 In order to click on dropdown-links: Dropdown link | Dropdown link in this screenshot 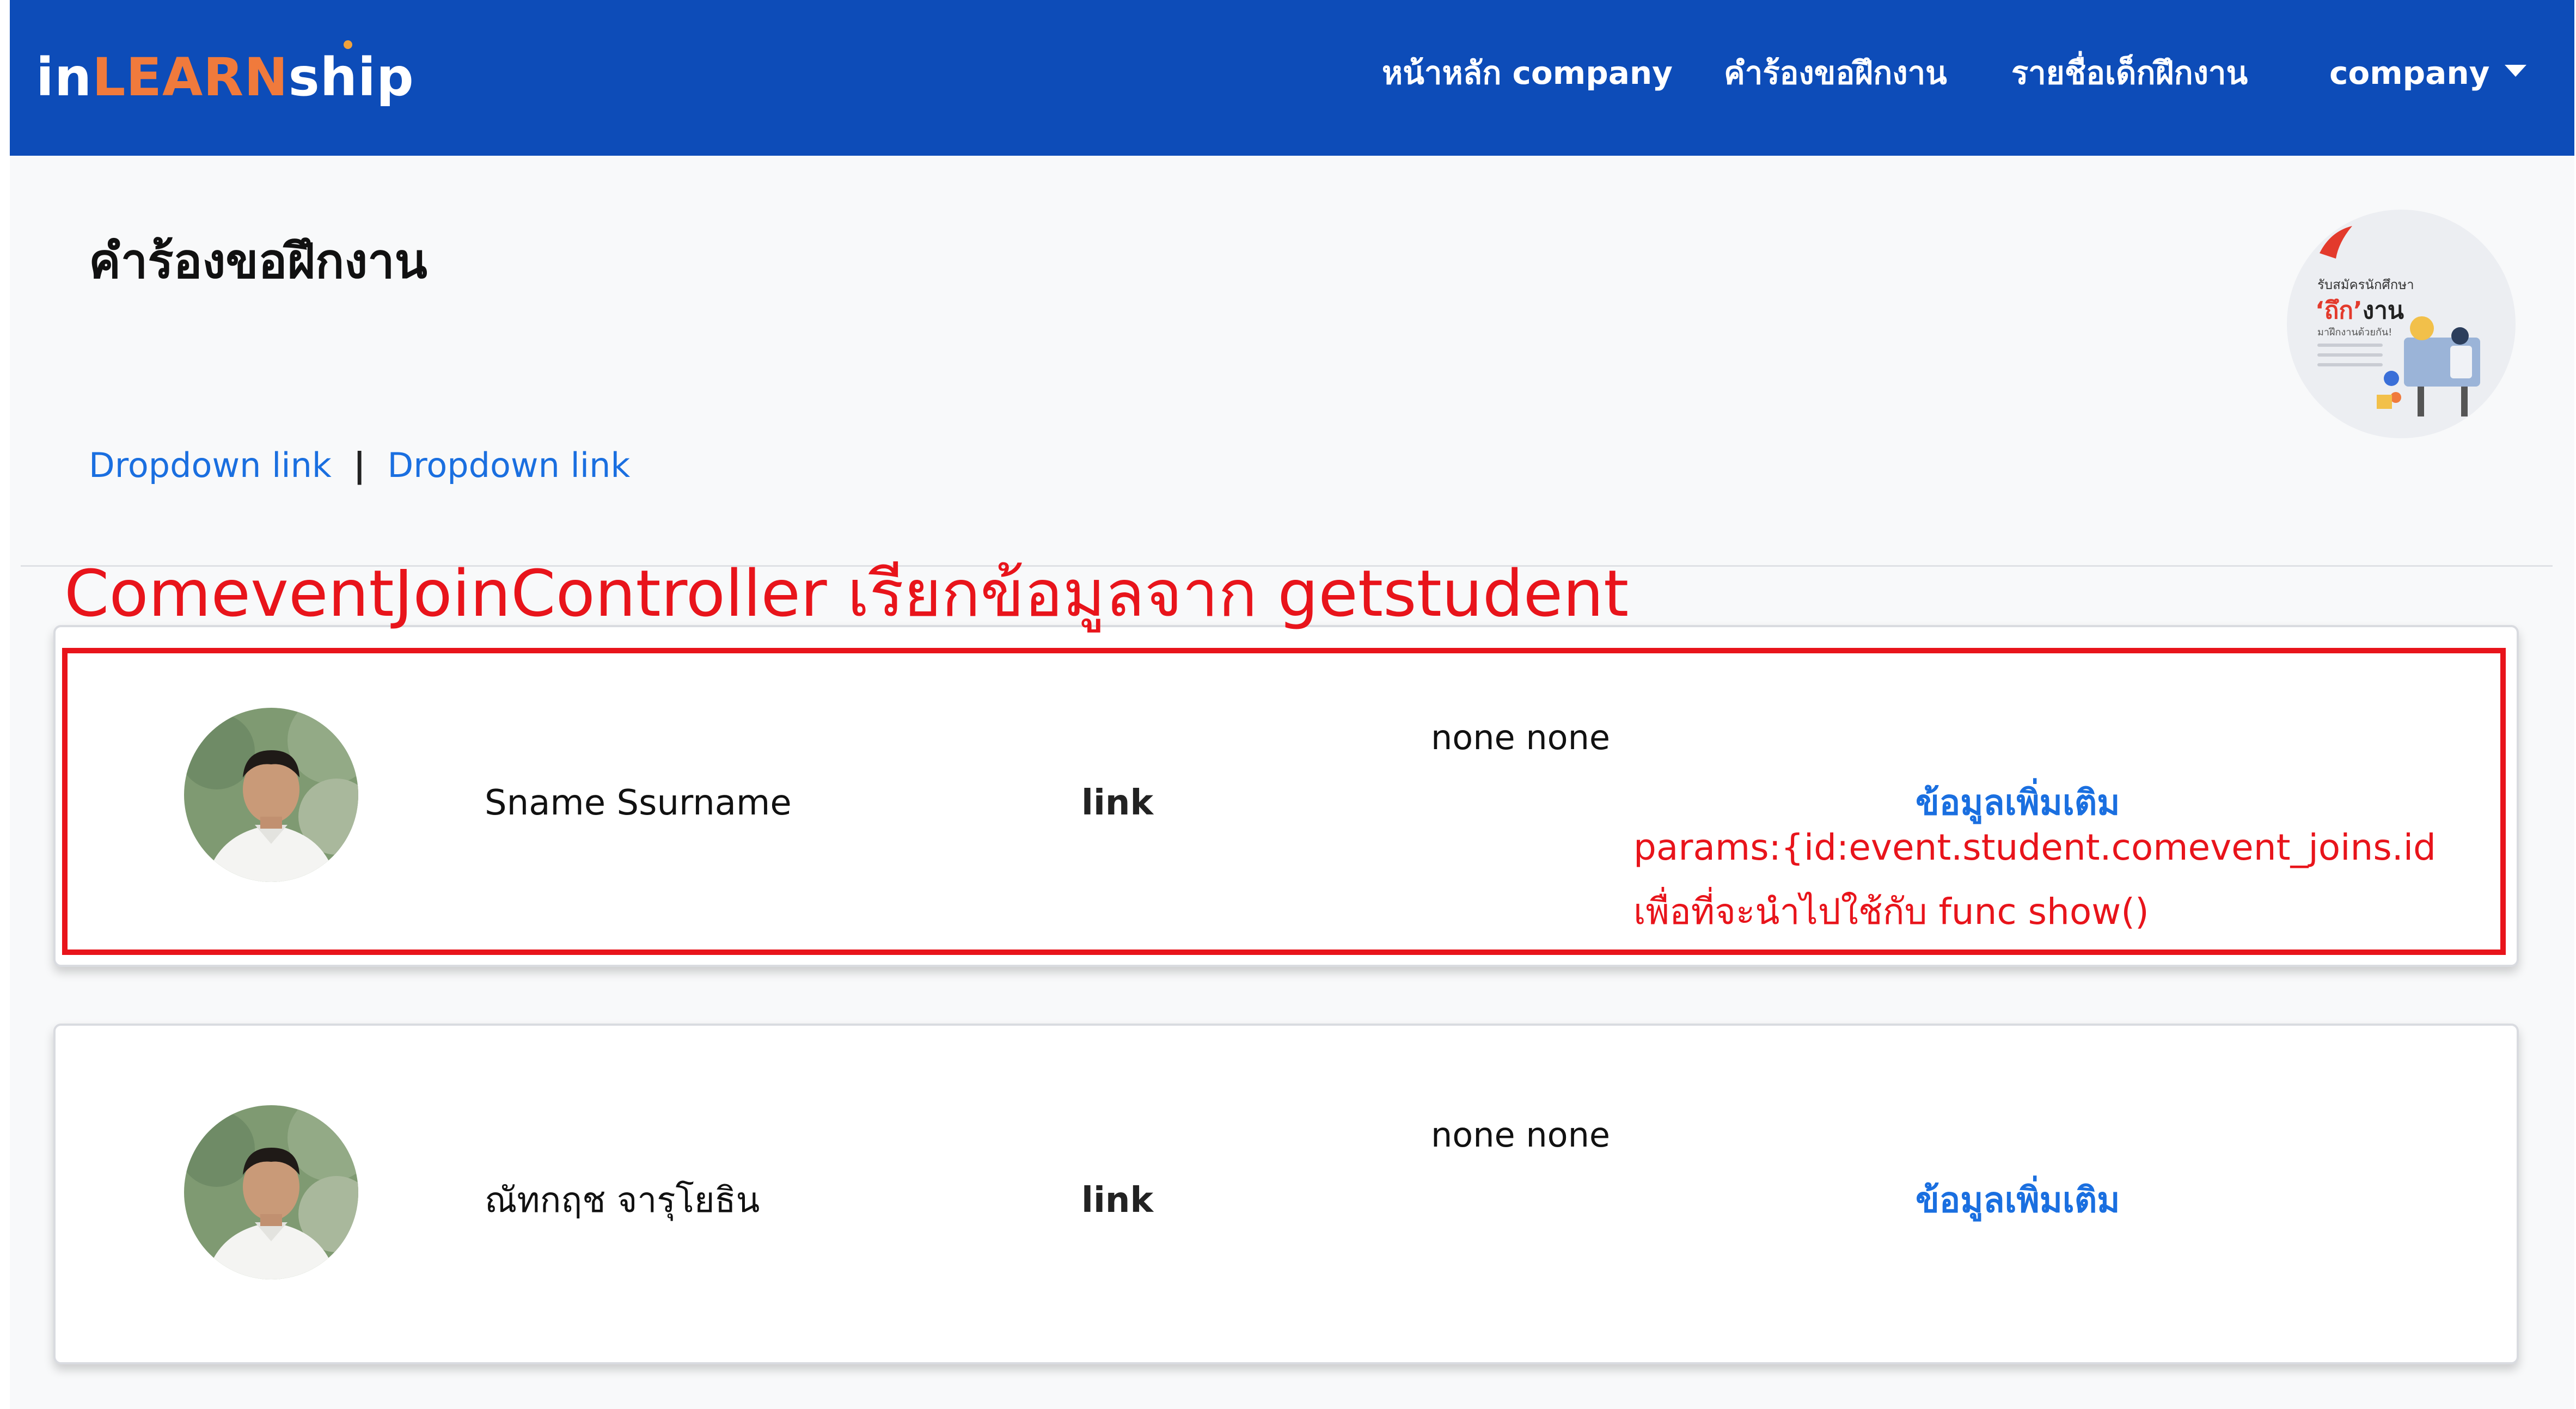, I will do `click(359, 465)`.